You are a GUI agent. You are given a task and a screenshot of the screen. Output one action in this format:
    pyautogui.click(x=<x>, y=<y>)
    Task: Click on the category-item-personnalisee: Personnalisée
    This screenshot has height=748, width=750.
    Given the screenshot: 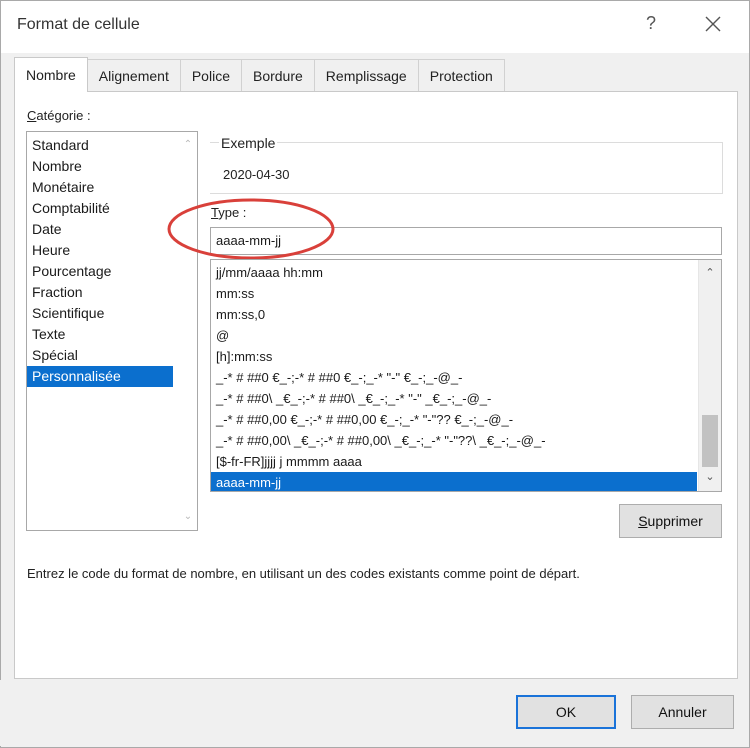 What is the action you would take?
    pyautogui.click(x=100, y=376)
    